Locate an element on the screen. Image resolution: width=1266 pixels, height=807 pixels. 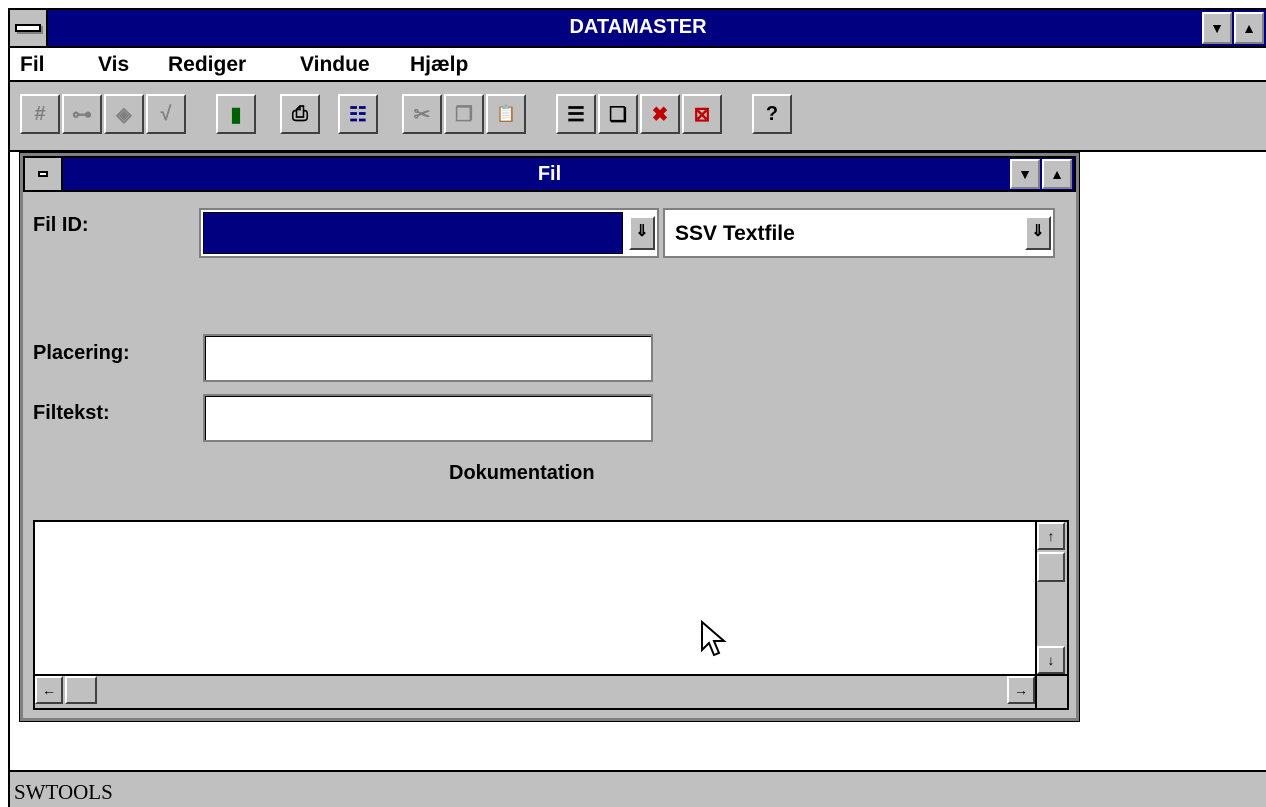
toolbar-button-print: ⎙ is located at coordinates (300, 114).